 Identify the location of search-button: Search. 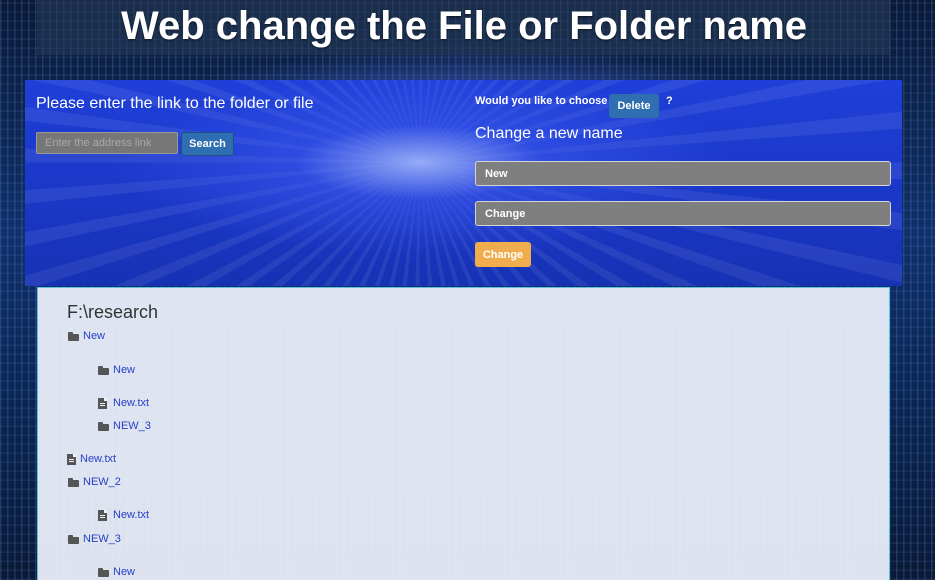
(207, 144).